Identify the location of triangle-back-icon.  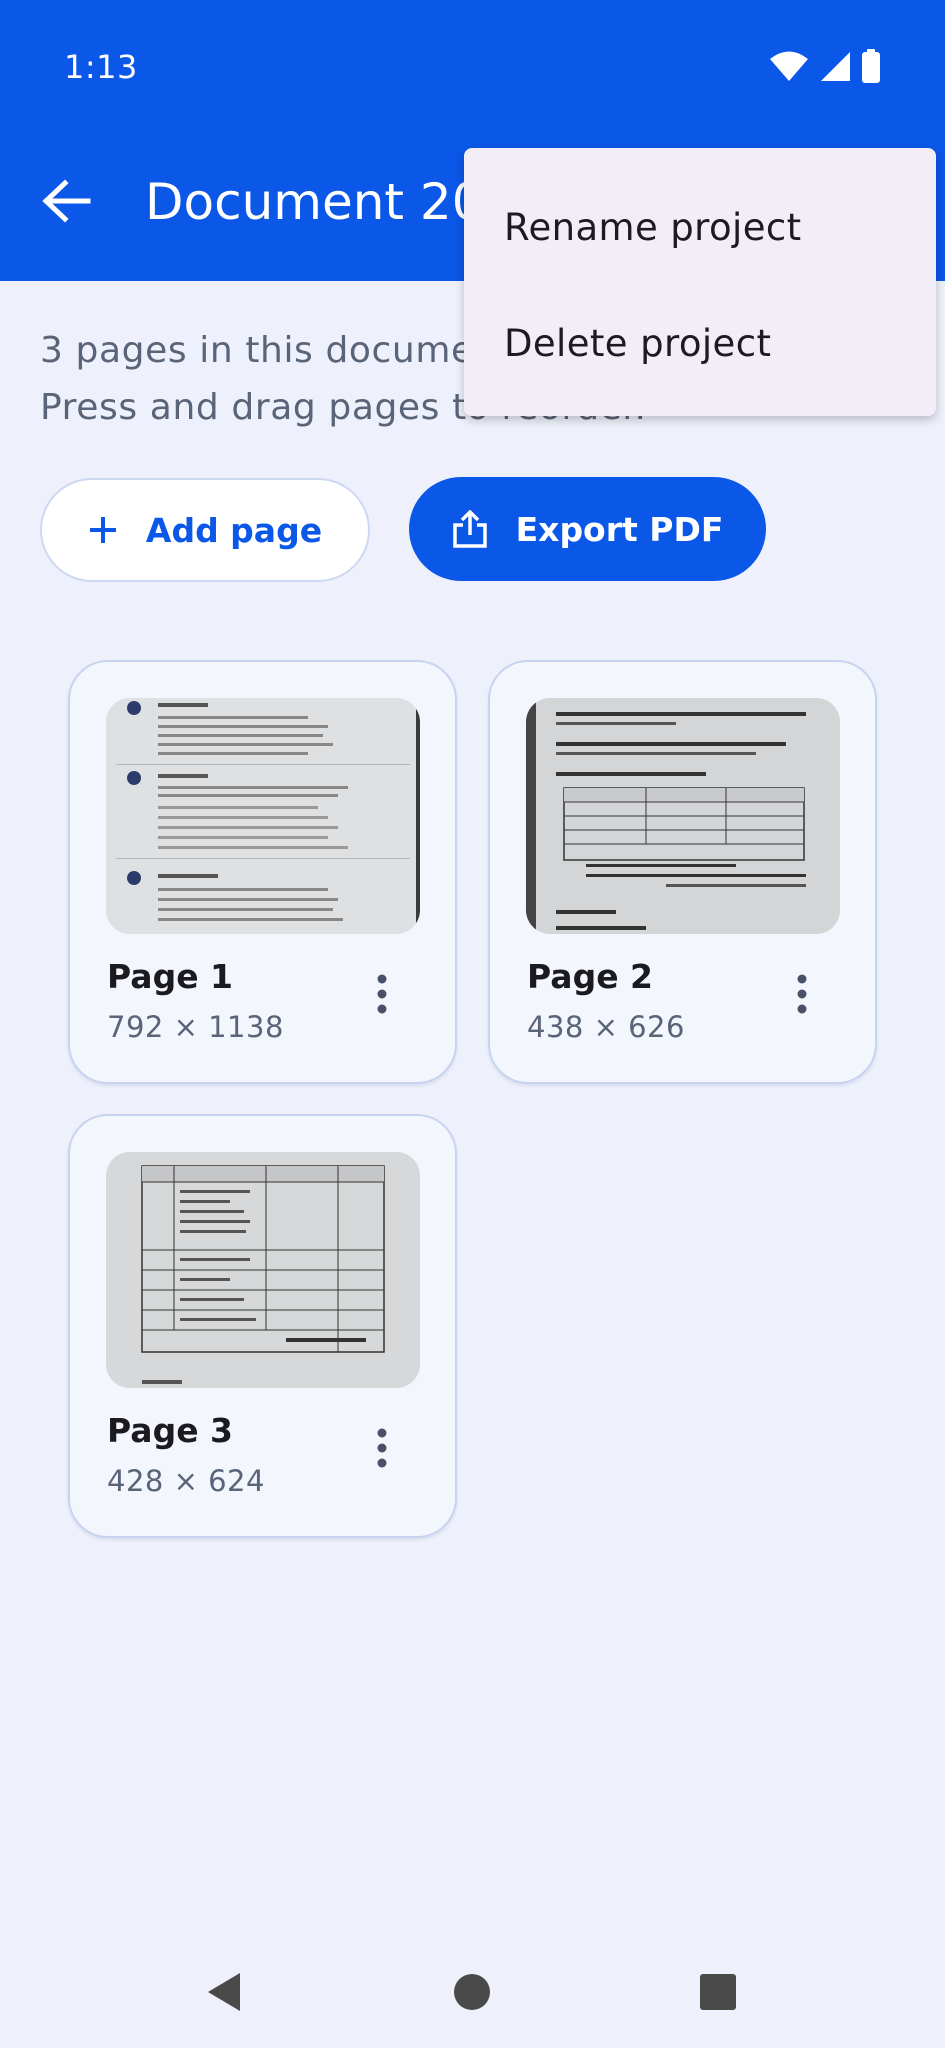
(224, 1992).